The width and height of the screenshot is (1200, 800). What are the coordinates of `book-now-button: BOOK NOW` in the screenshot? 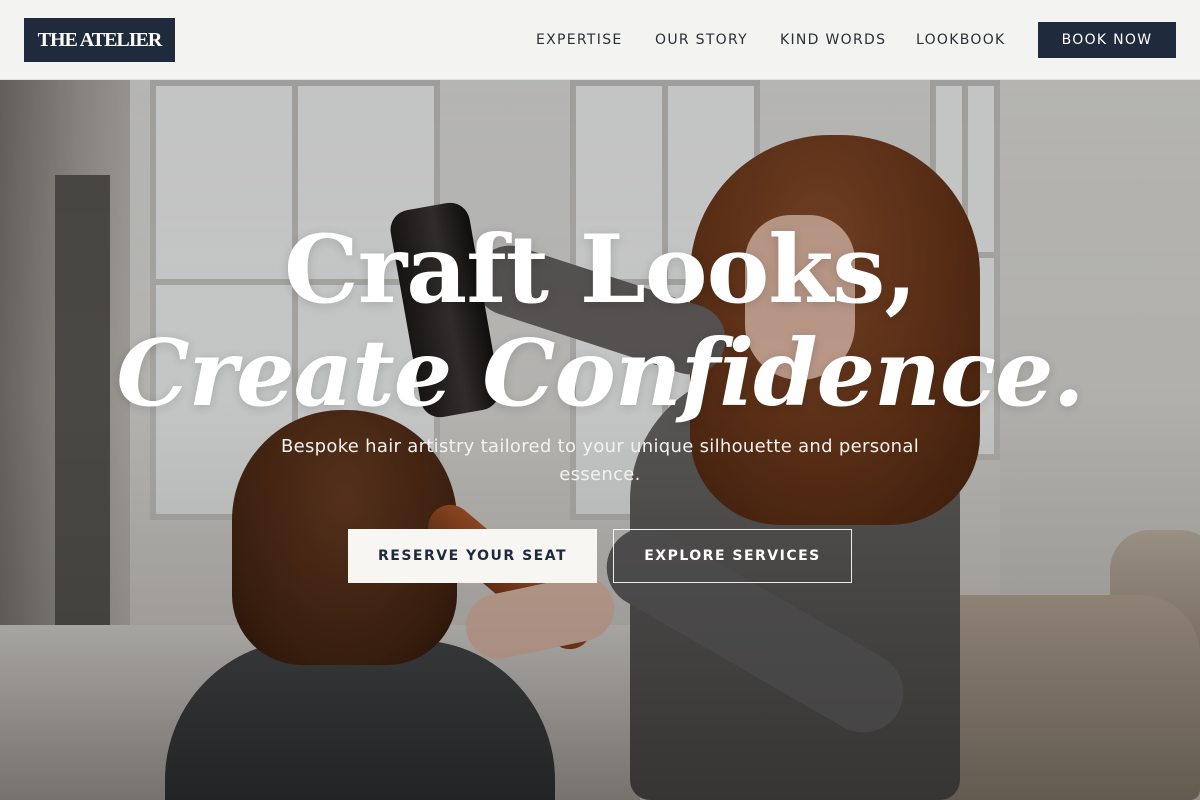 It's located at (1107, 40).